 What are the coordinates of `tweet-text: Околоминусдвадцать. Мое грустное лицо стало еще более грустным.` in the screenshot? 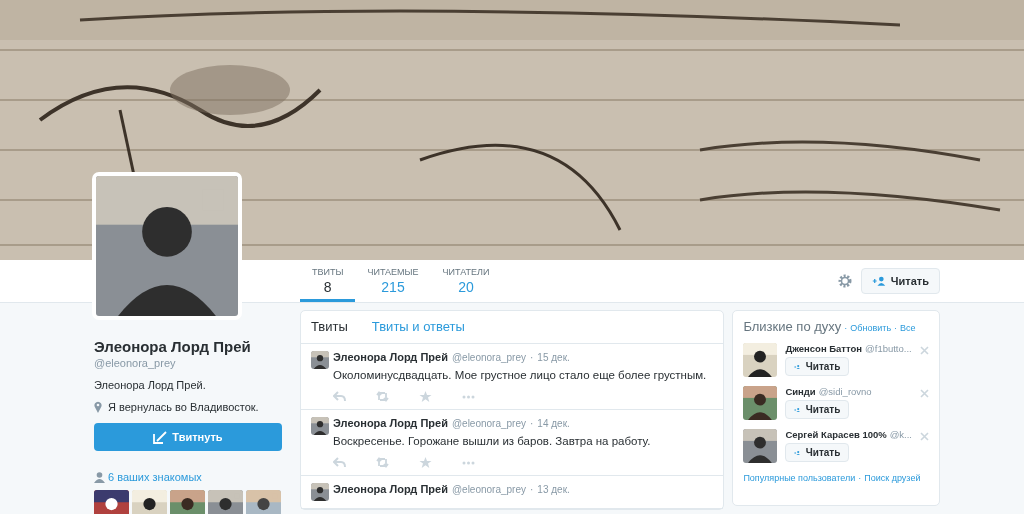 It's located at (520, 375).